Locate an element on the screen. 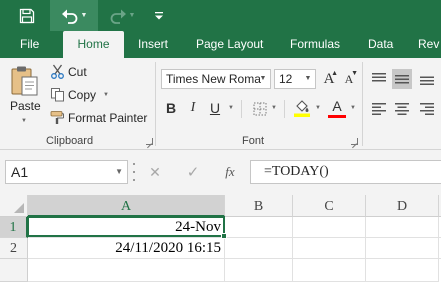  name-box: A1 ▼ is located at coordinates (66, 172).